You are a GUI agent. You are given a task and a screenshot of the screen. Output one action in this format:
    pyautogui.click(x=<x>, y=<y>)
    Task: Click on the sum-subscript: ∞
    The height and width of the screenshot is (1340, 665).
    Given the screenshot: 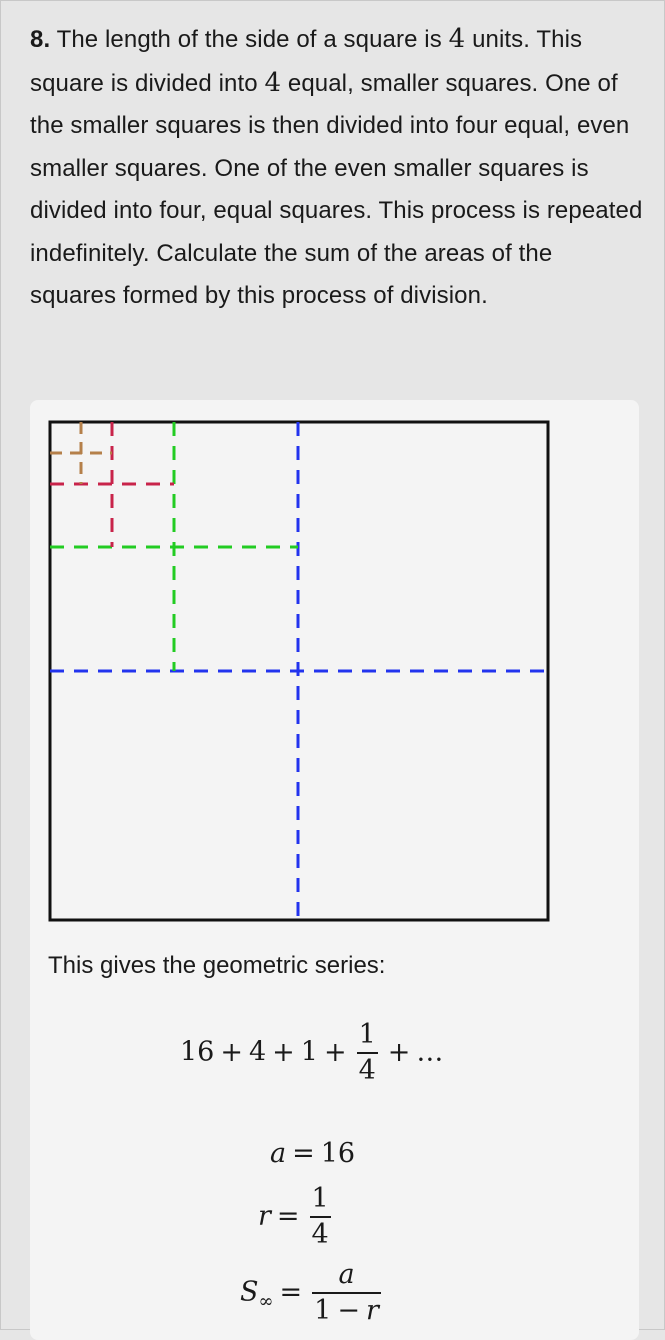 What is the action you would take?
    pyautogui.click(x=266, y=1301)
    